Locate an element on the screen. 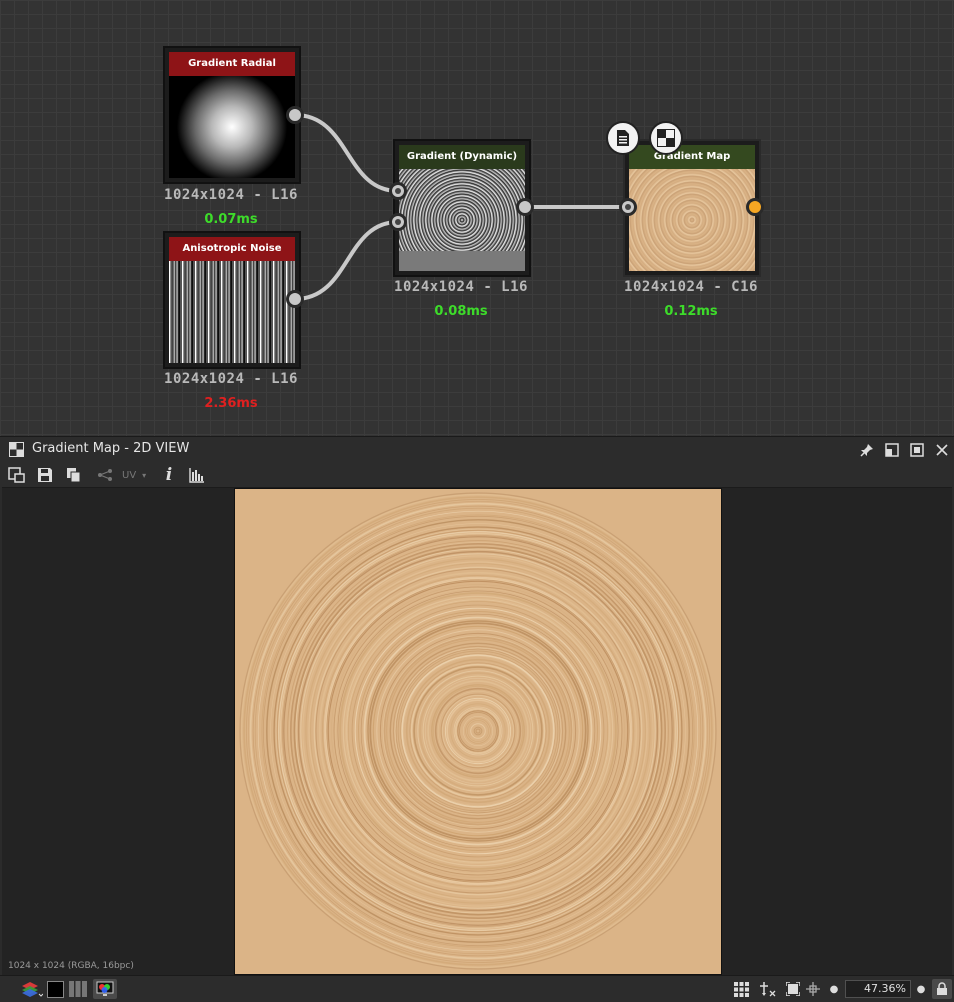 The height and width of the screenshot is (1002, 954). node-gradient-map: Gradient Map is located at coordinates (692, 208).